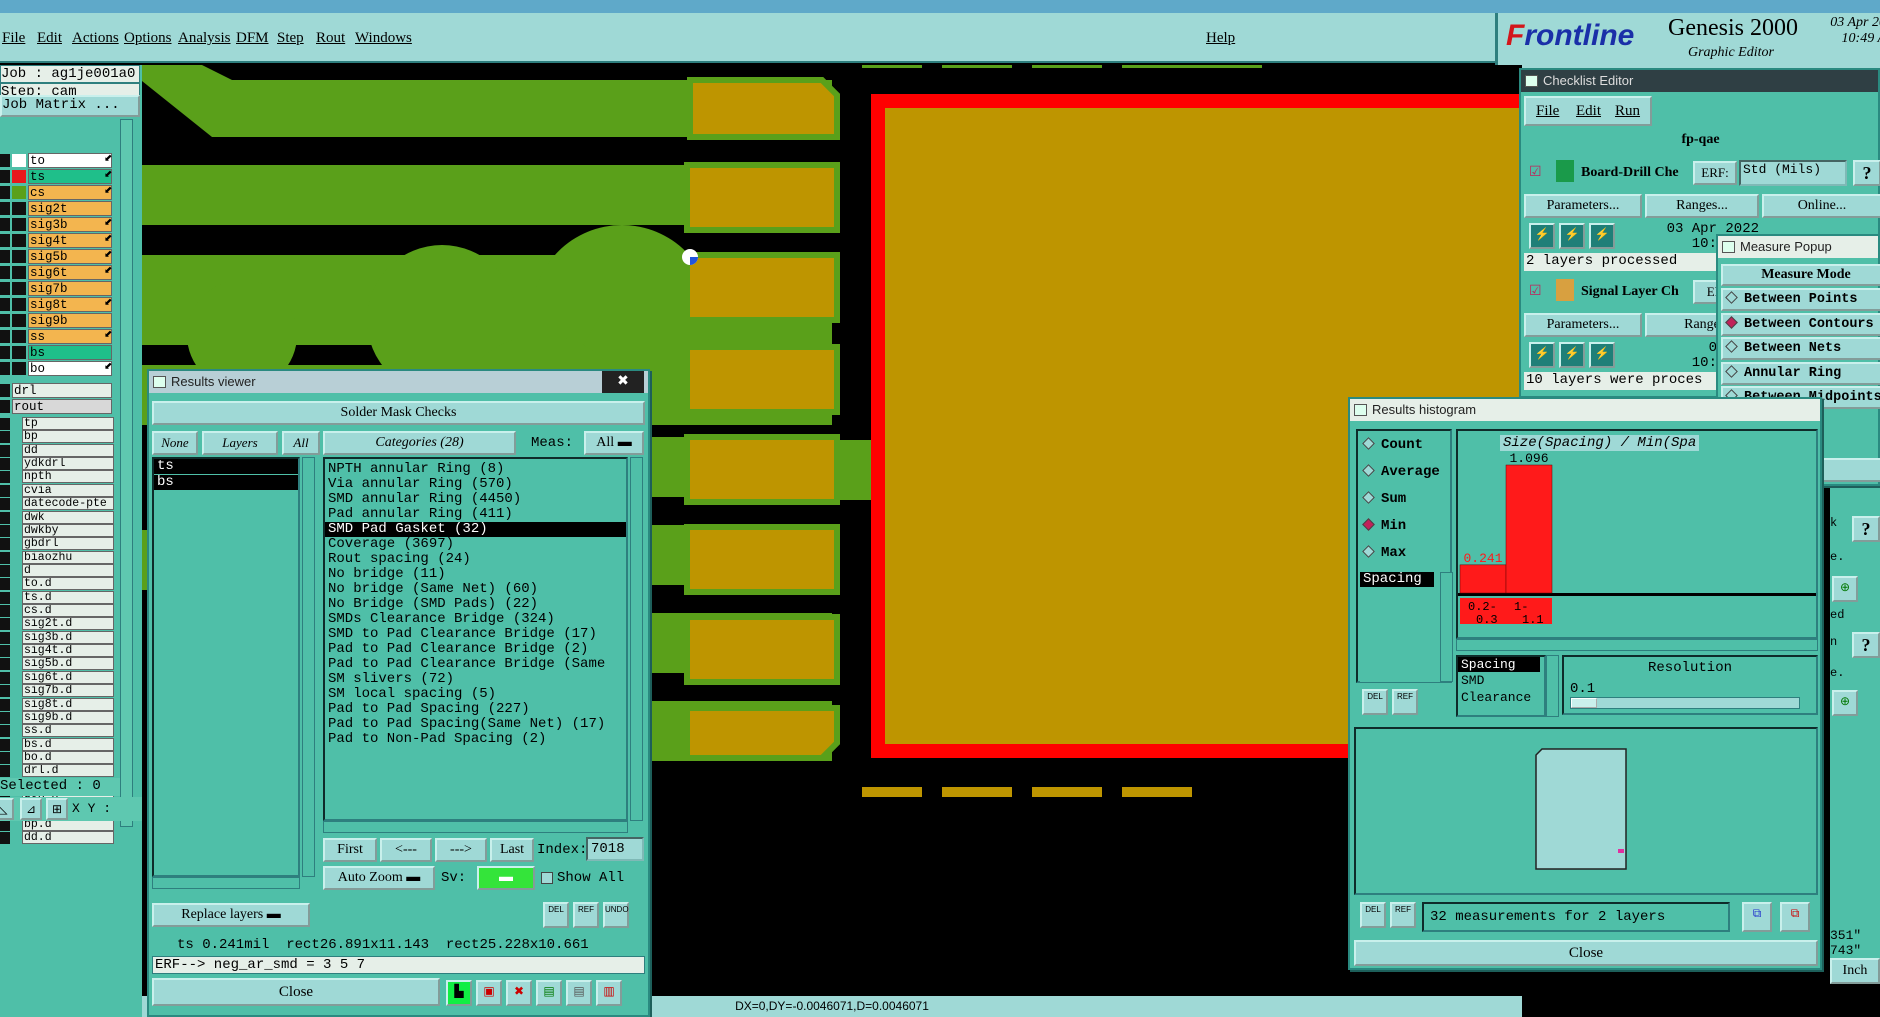 The width and height of the screenshot is (1880, 1017). What do you see at coordinates (475, 724) in the screenshot?
I see `category-item: Pad to Pad Spacing(Same Net) (17)` at bounding box center [475, 724].